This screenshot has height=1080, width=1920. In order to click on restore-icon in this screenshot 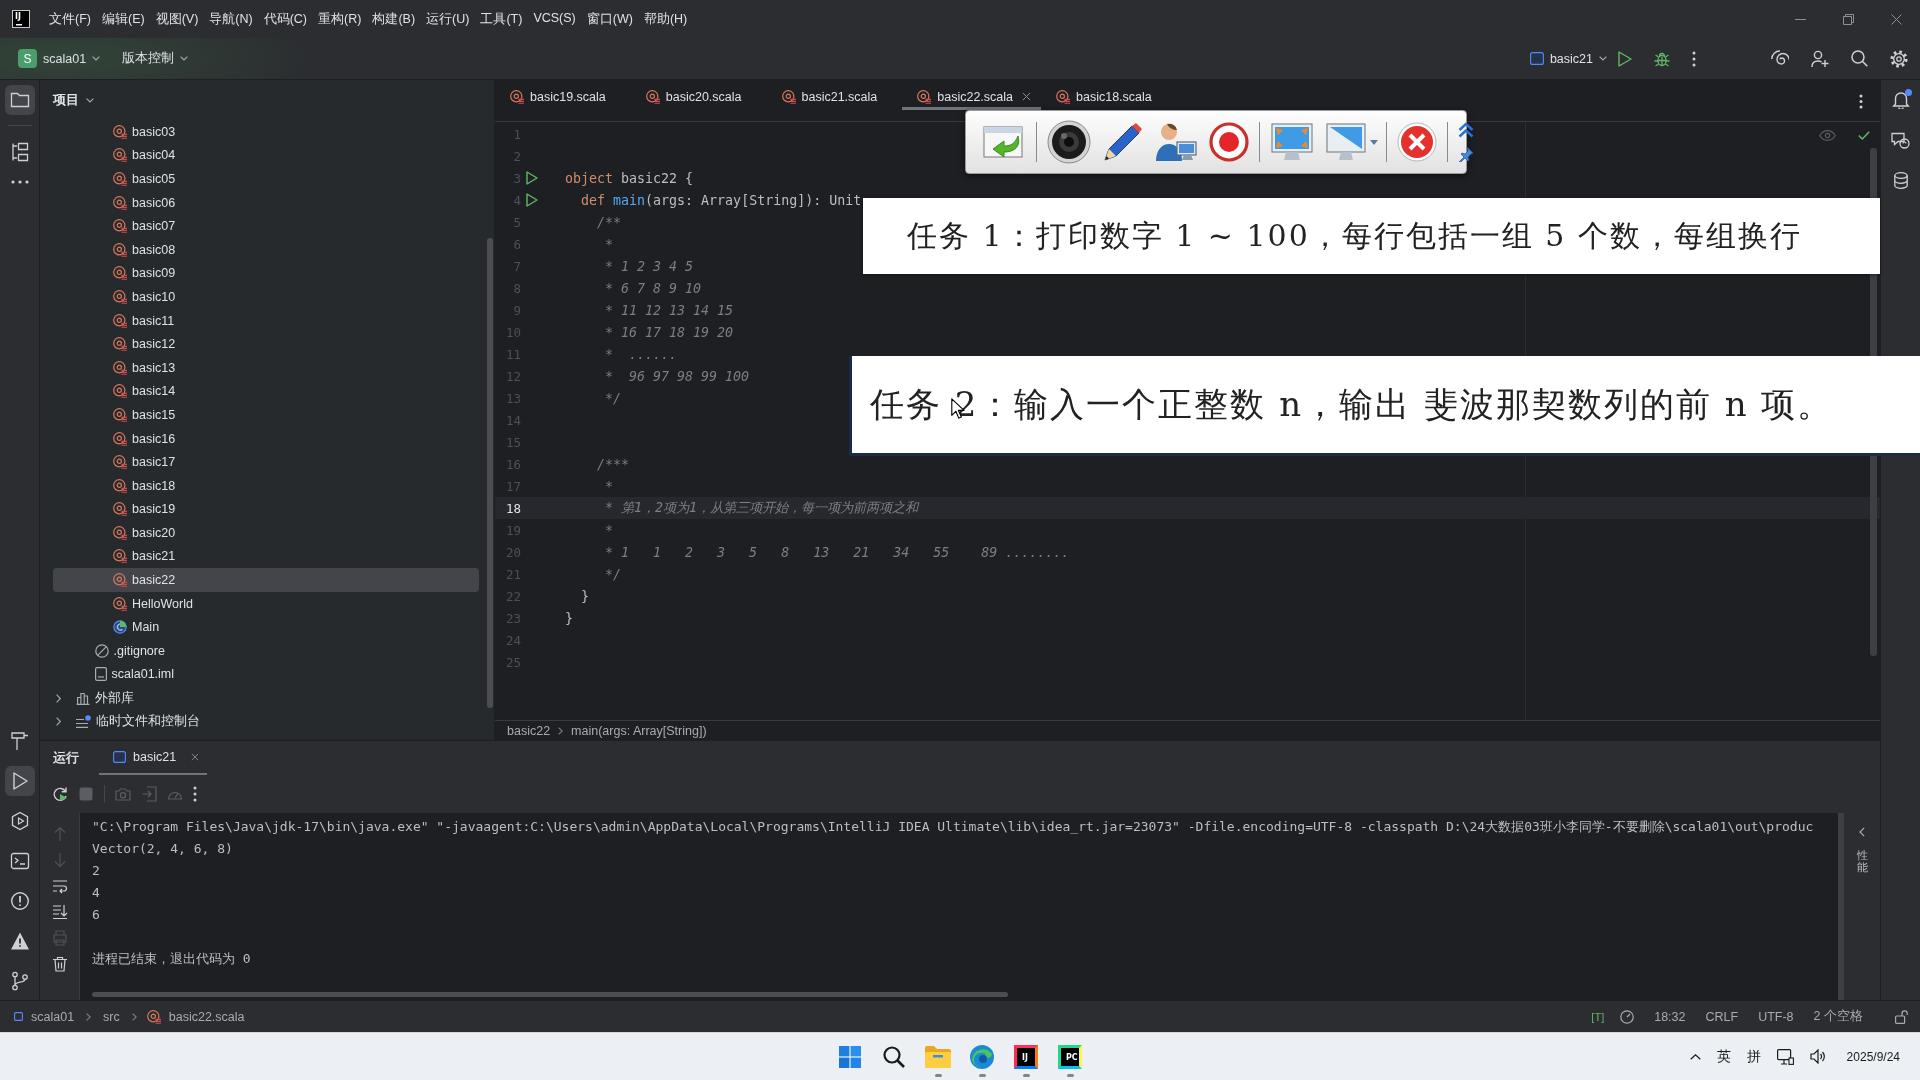, I will do `click(1848, 19)`.